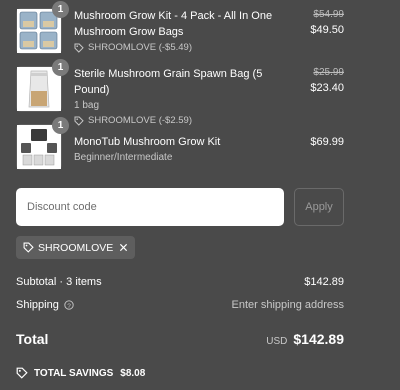 This screenshot has width=400, height=390. I want to click on discount-code-input, so click(150, 207).